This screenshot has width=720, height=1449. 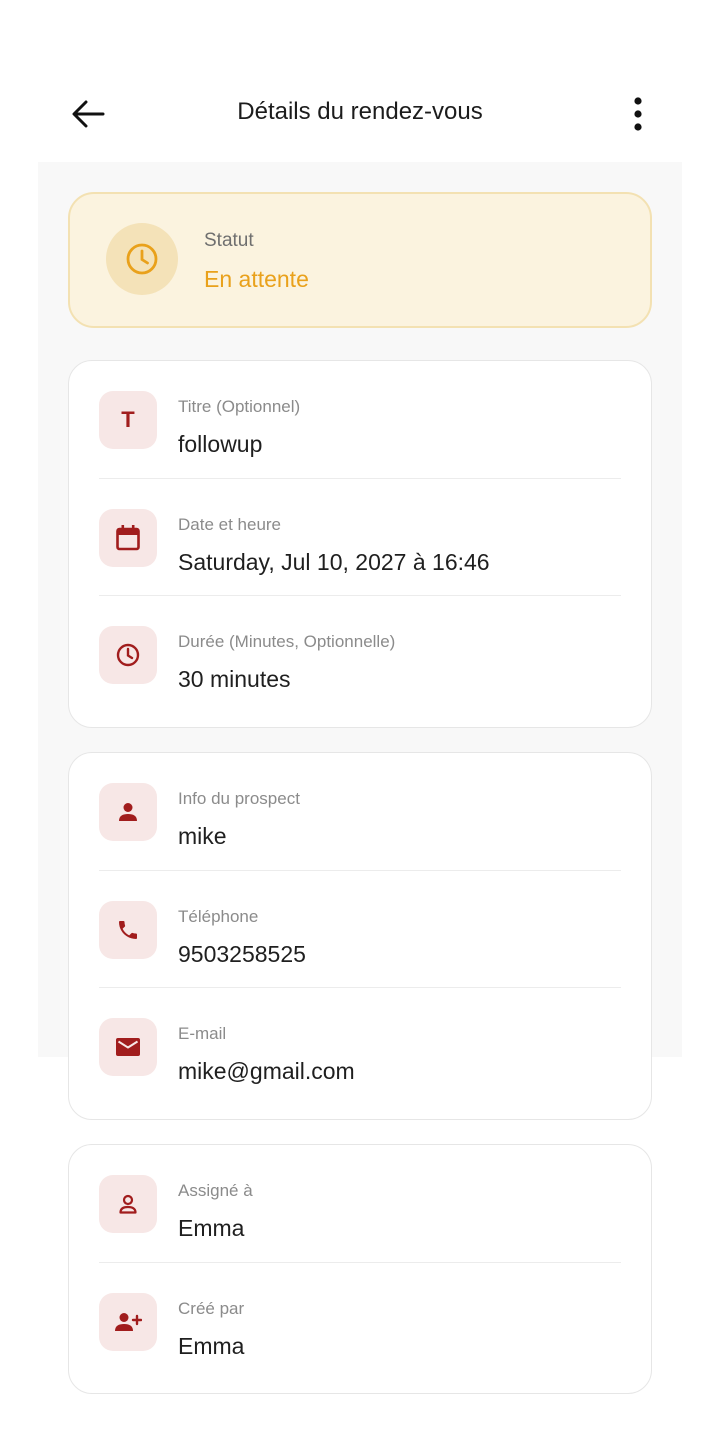 I want to click on prospect-value: mike, so click(x=202, y=836).